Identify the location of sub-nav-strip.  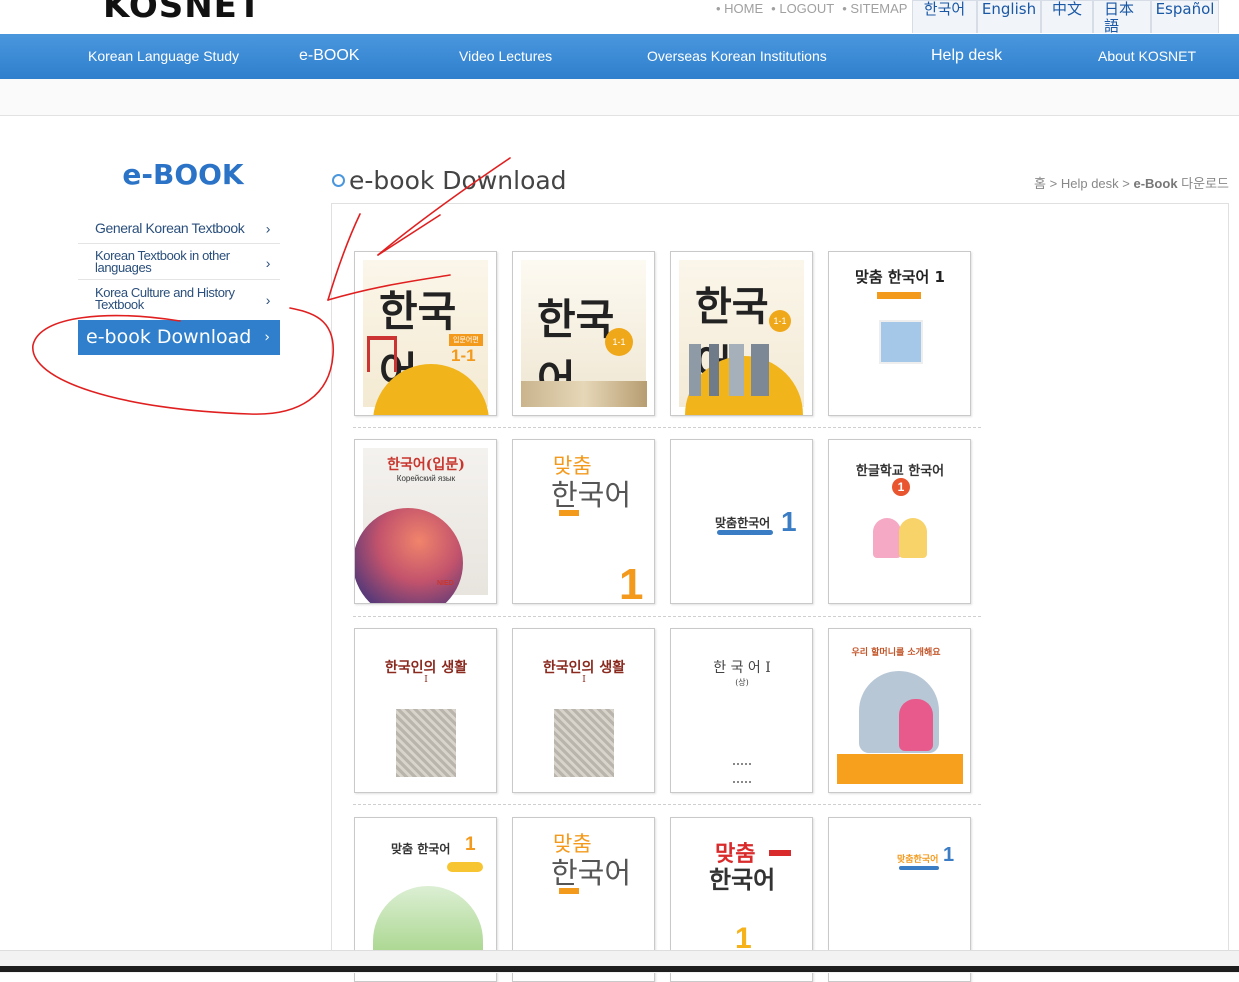
(619, 97).